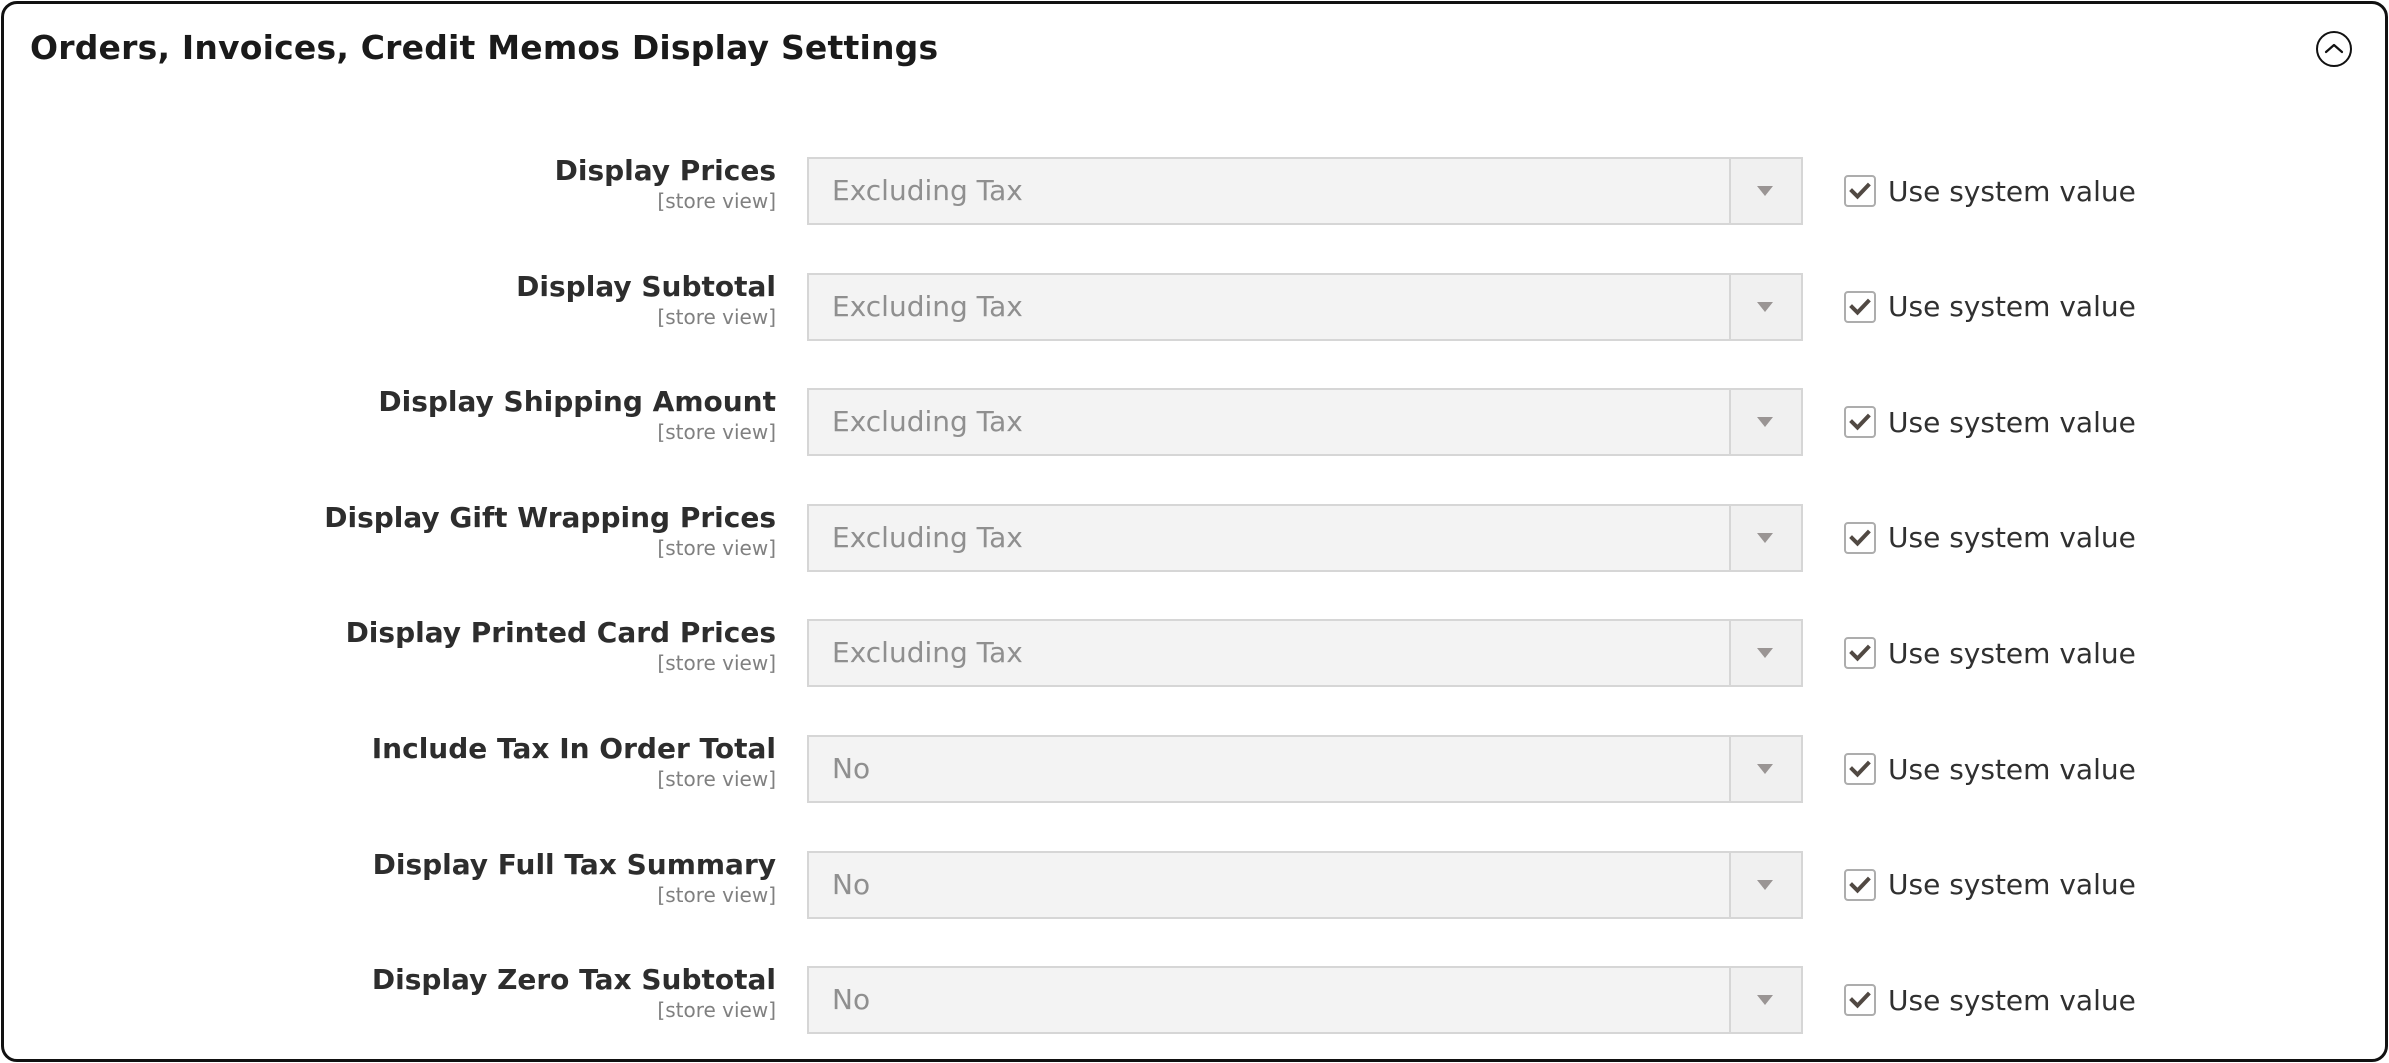 This screenshot has width=2389, height=1063. Describe the element at coordinates (573, 748) in the screenshot. I see `field-label: Include Tax In Order Total` at that location.